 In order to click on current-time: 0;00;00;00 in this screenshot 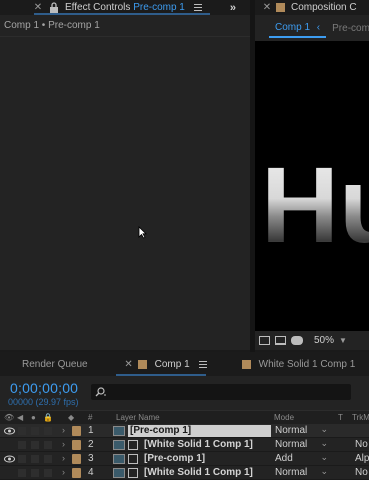, I will do `click(44, 388)`.